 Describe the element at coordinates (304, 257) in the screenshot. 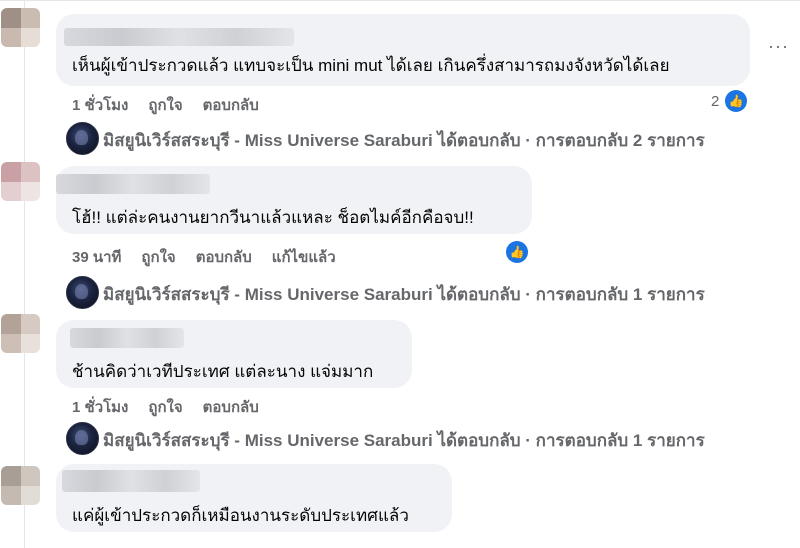

I see `edited-label: แก้ไขแล้ว` at that location.